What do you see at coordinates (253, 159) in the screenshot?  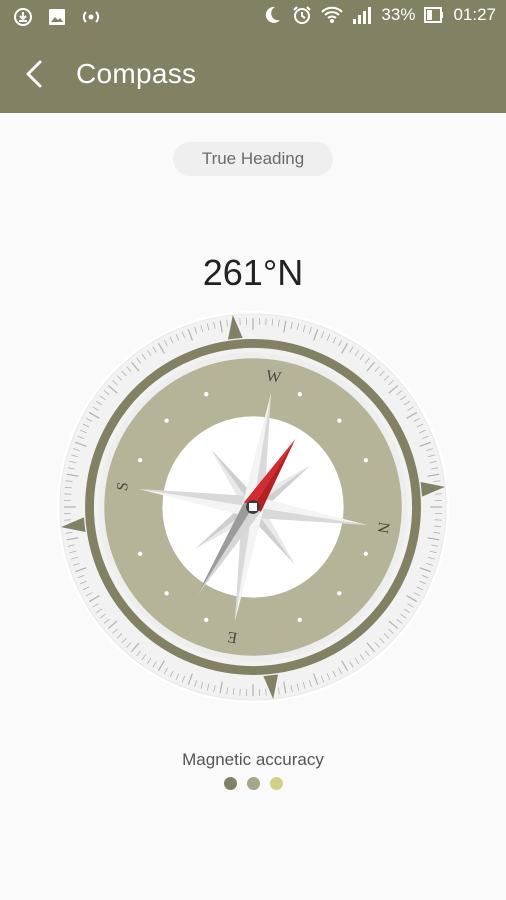 I see `true-heading-toggle: True Heading` at bounding box center [253, 159].